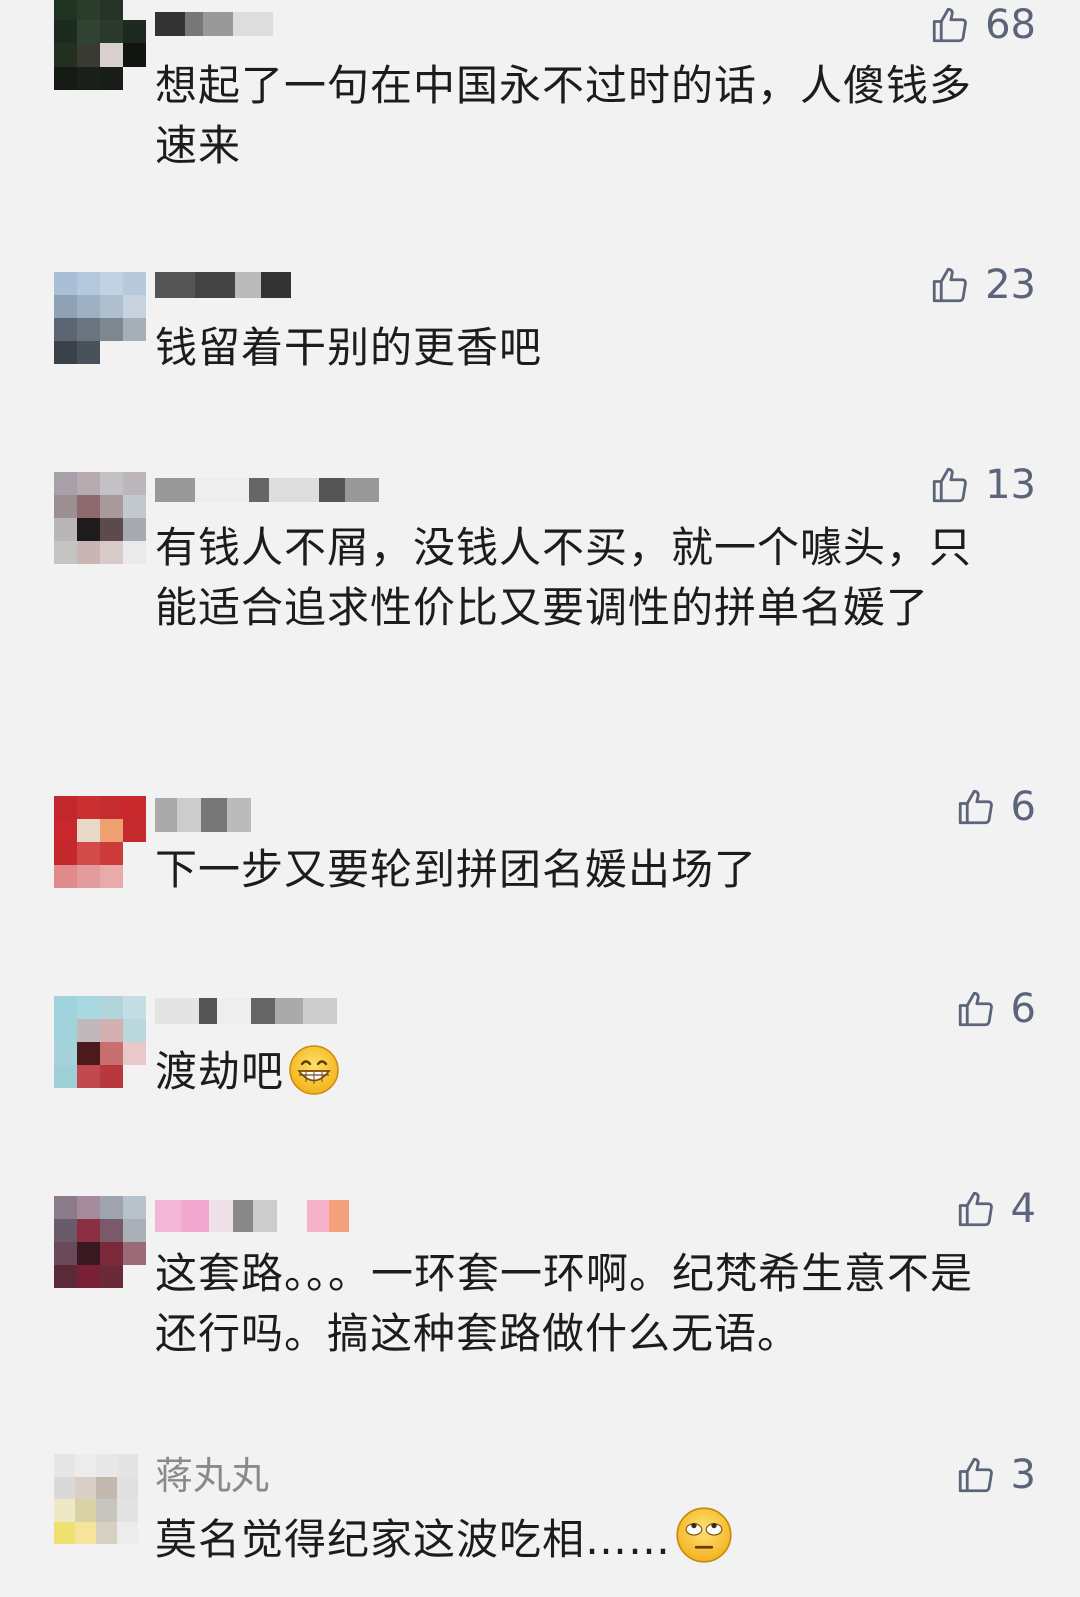  I want to click on like-button: 68, so click(982, 25).